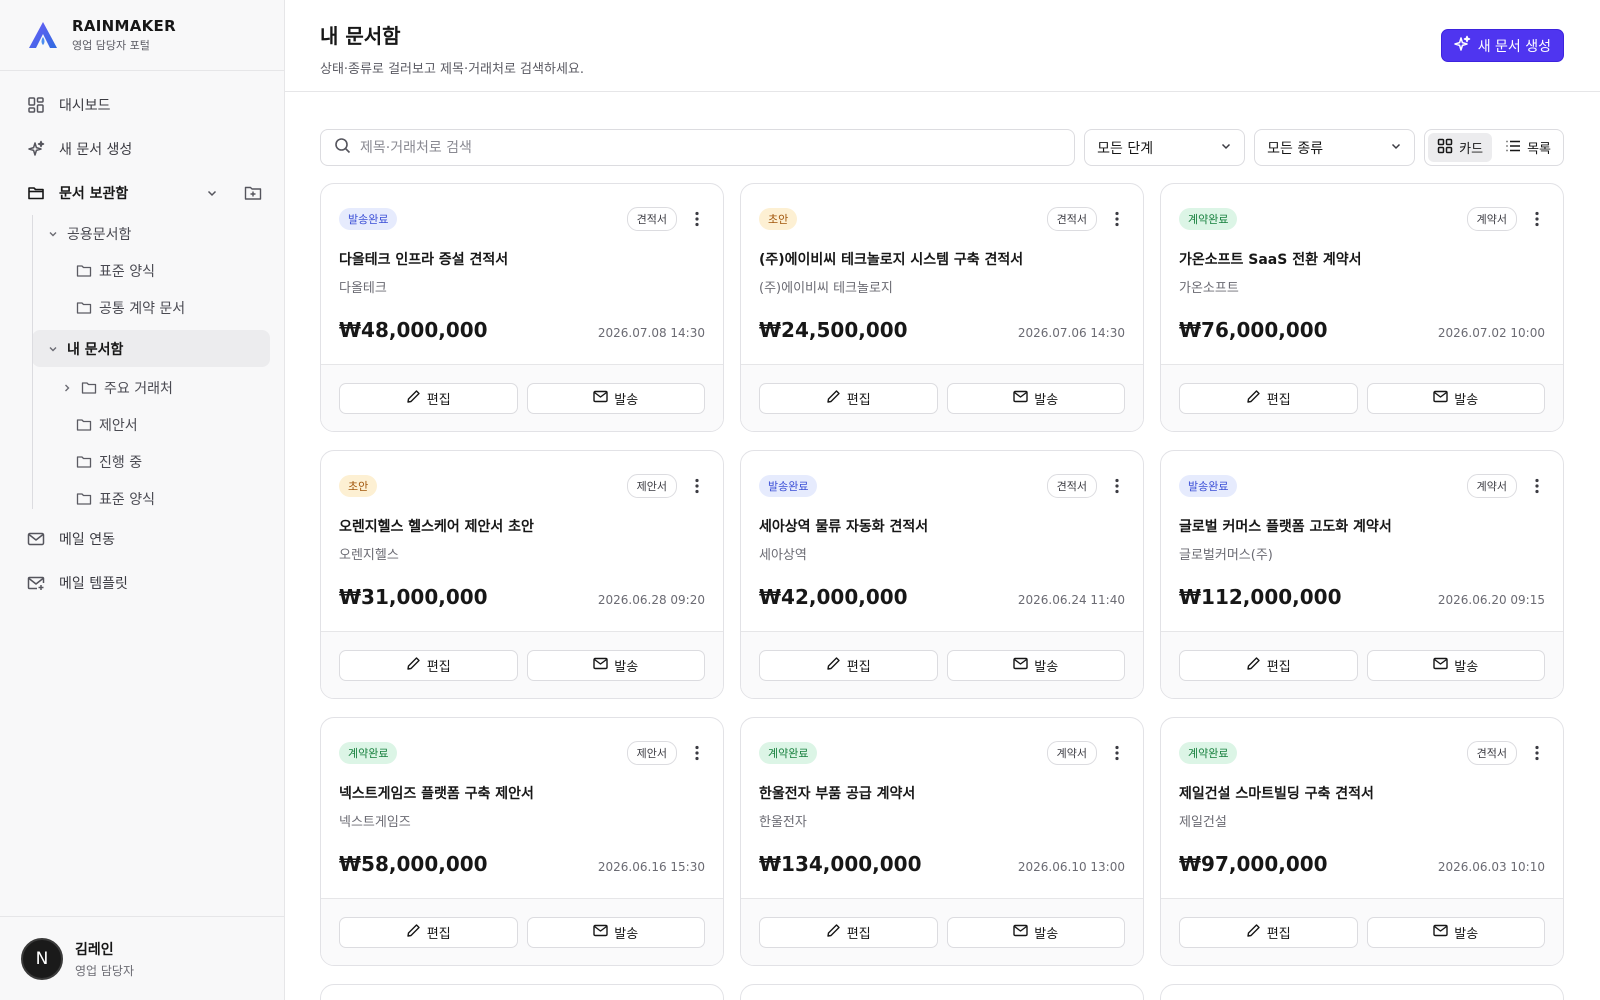 This screenshot has height=1000, width=1600. I want to click on client-name: 다올테크, so click(363, 288).